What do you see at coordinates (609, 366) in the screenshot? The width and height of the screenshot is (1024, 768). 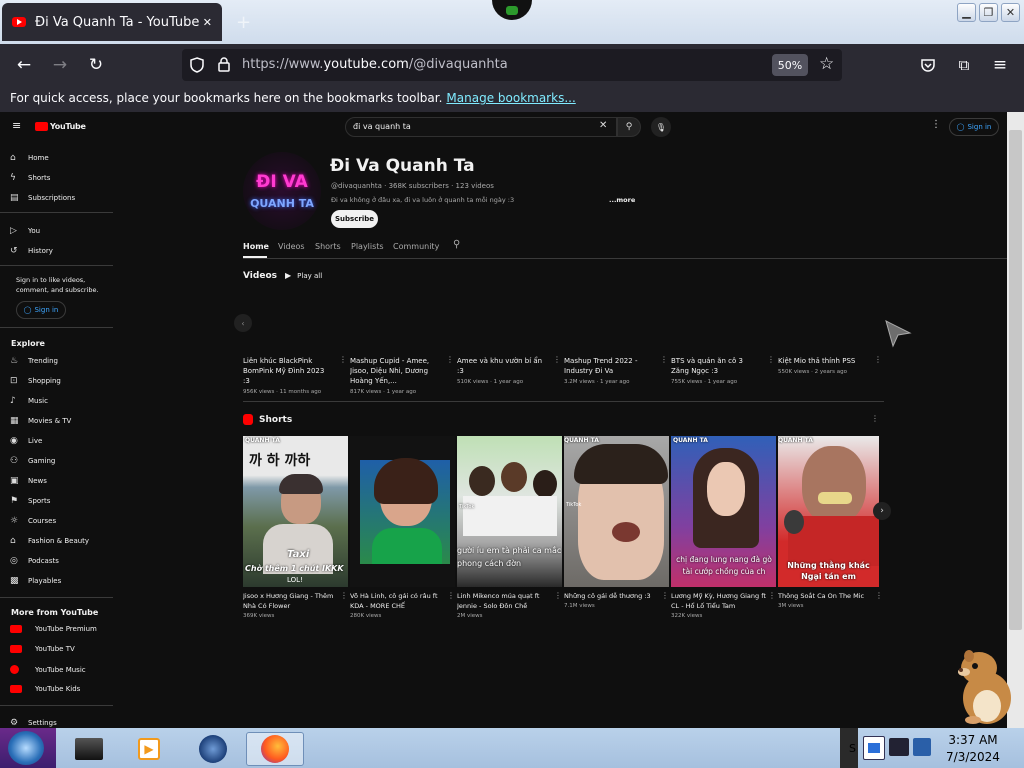 I see `video-title: Mashup Trend 2022 - Industry Đi Va` at bounding box center [609, 366].